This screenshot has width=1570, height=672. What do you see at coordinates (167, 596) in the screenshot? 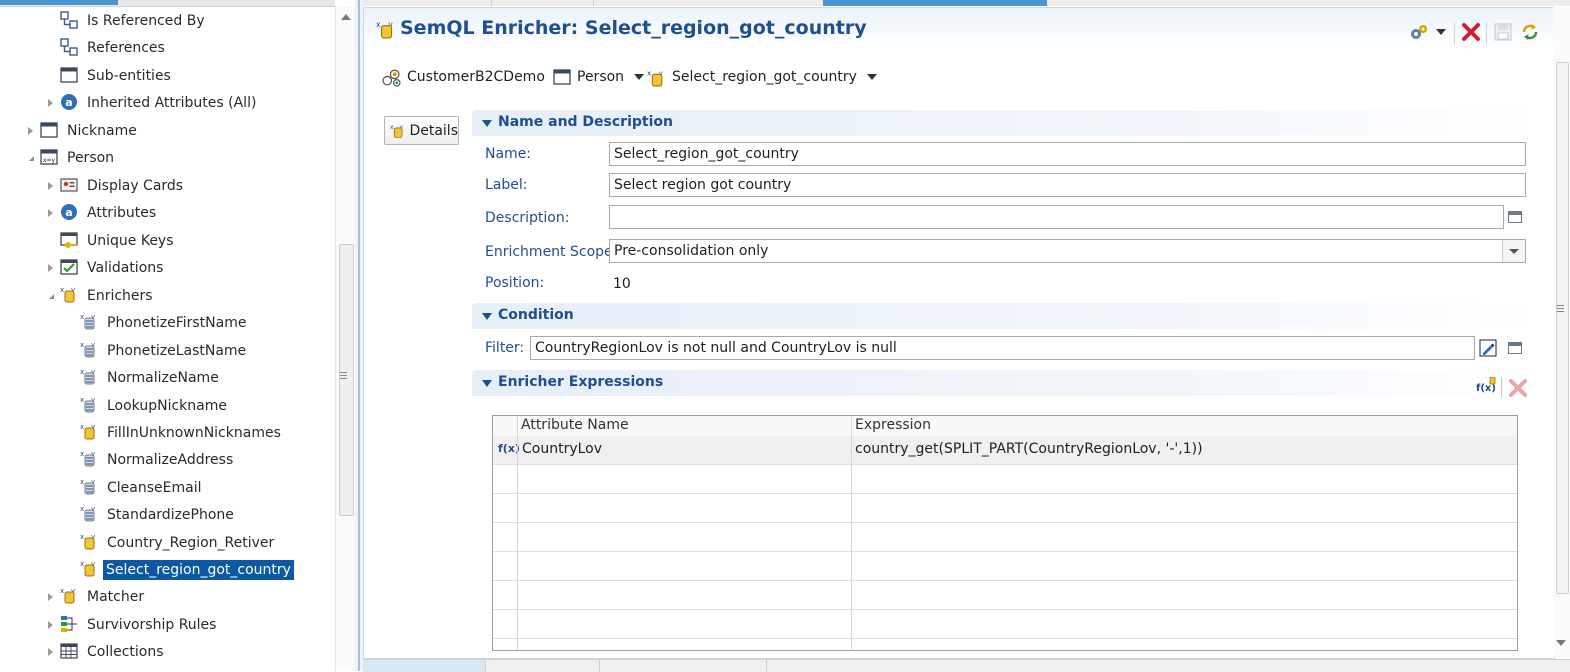
I see `tree-item-matcher: xy Matcher` at bounding box center [167, 596].